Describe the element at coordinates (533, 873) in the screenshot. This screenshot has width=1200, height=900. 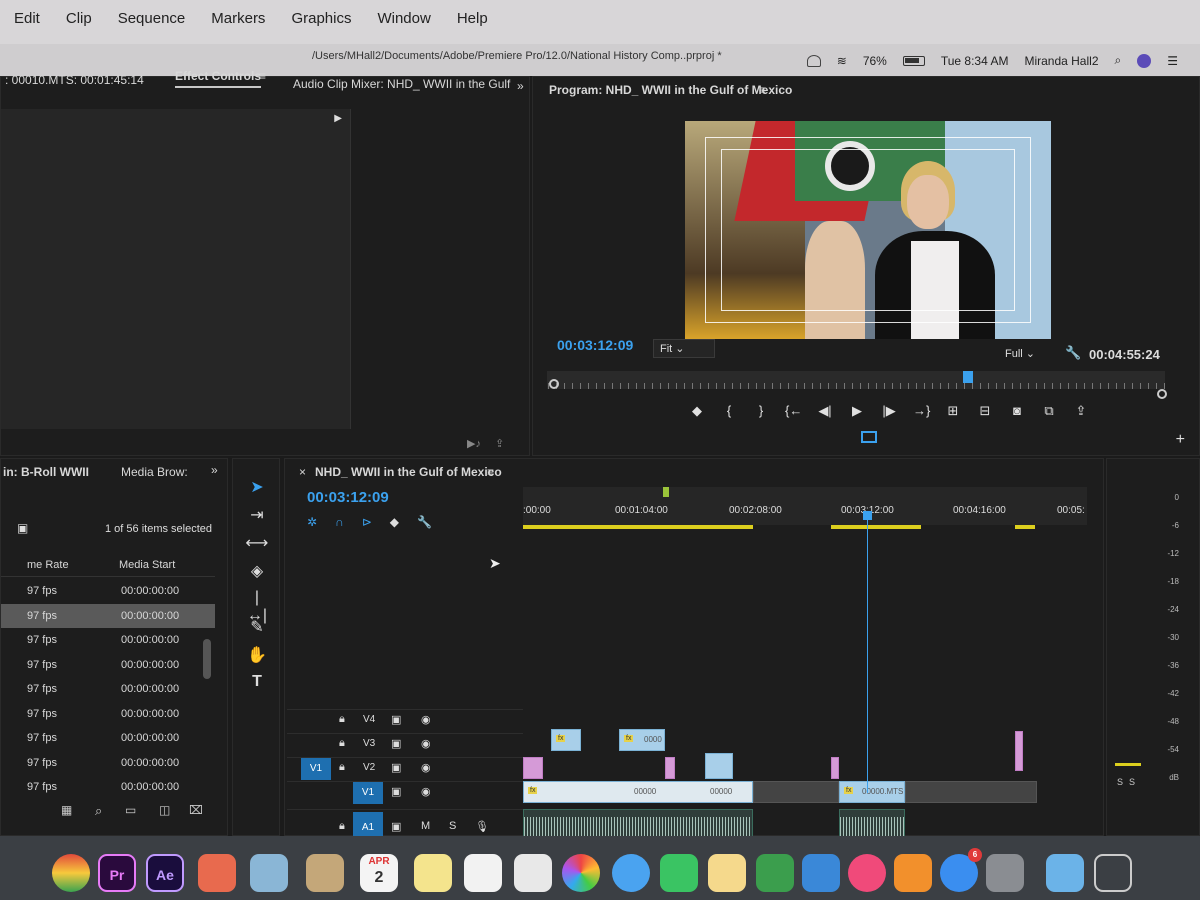
I see `maps-icon` at that location.